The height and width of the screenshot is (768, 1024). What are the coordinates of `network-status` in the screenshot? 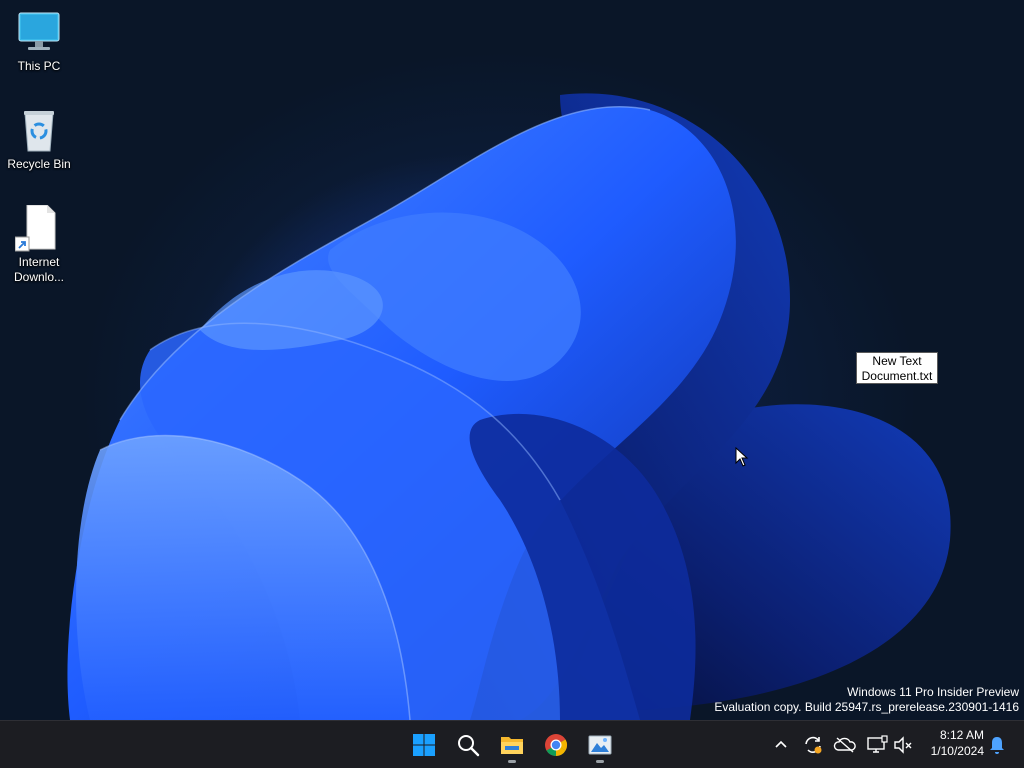 It's located at (877, 745).